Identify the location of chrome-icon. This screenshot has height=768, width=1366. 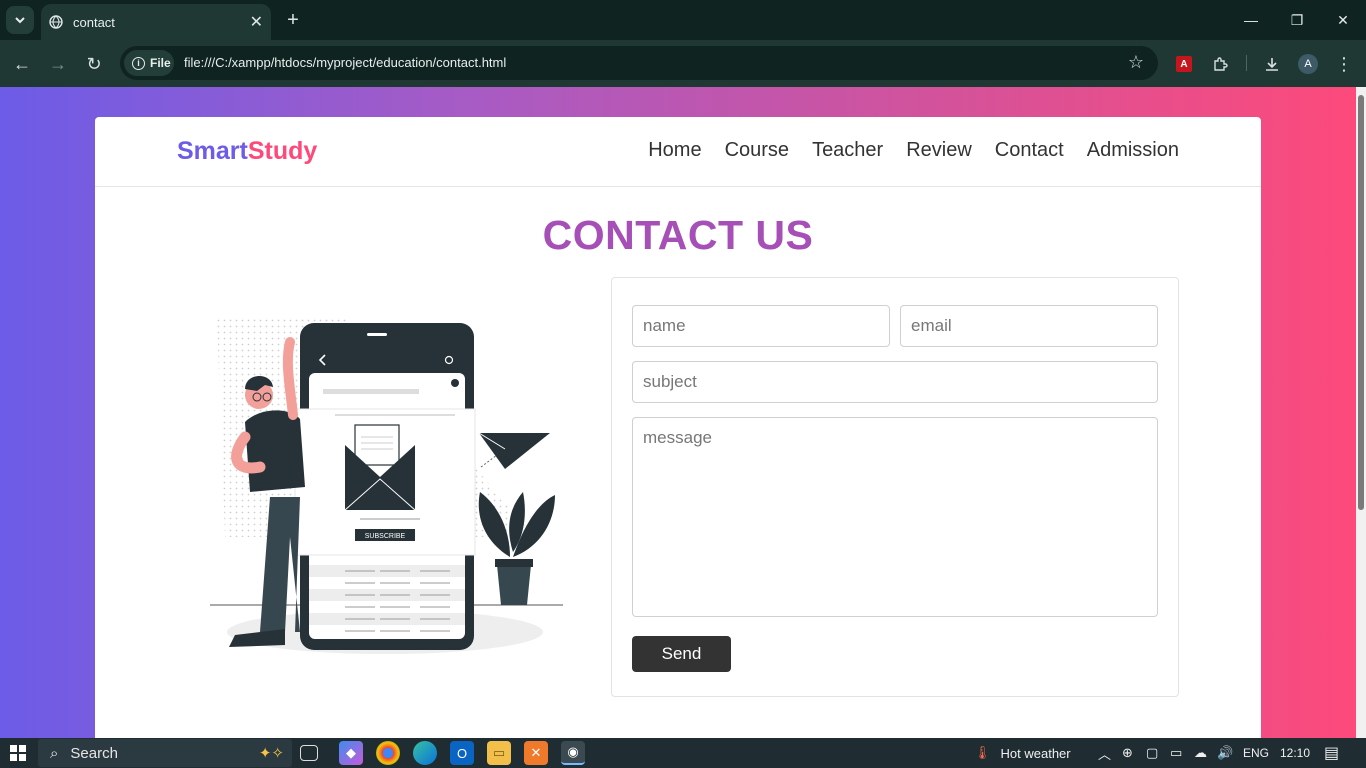
(388, 753).